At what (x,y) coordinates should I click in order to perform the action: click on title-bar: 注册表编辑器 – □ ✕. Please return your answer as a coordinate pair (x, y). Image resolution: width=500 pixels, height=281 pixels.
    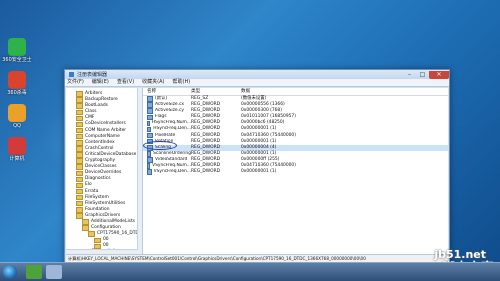
    Looking at the image, I should click on (257, 74).